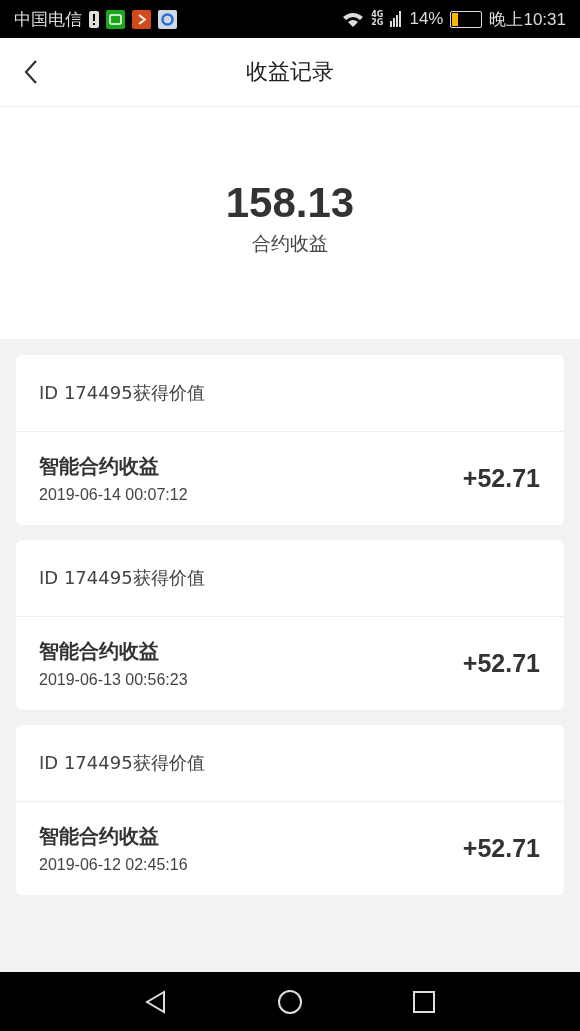 Image resolution: width=580 pixels, height=1031 pixels. What do you see at coordinates (94, 19) in the screenshot?
I see `alert-icon` at bounding box center [94, 19].